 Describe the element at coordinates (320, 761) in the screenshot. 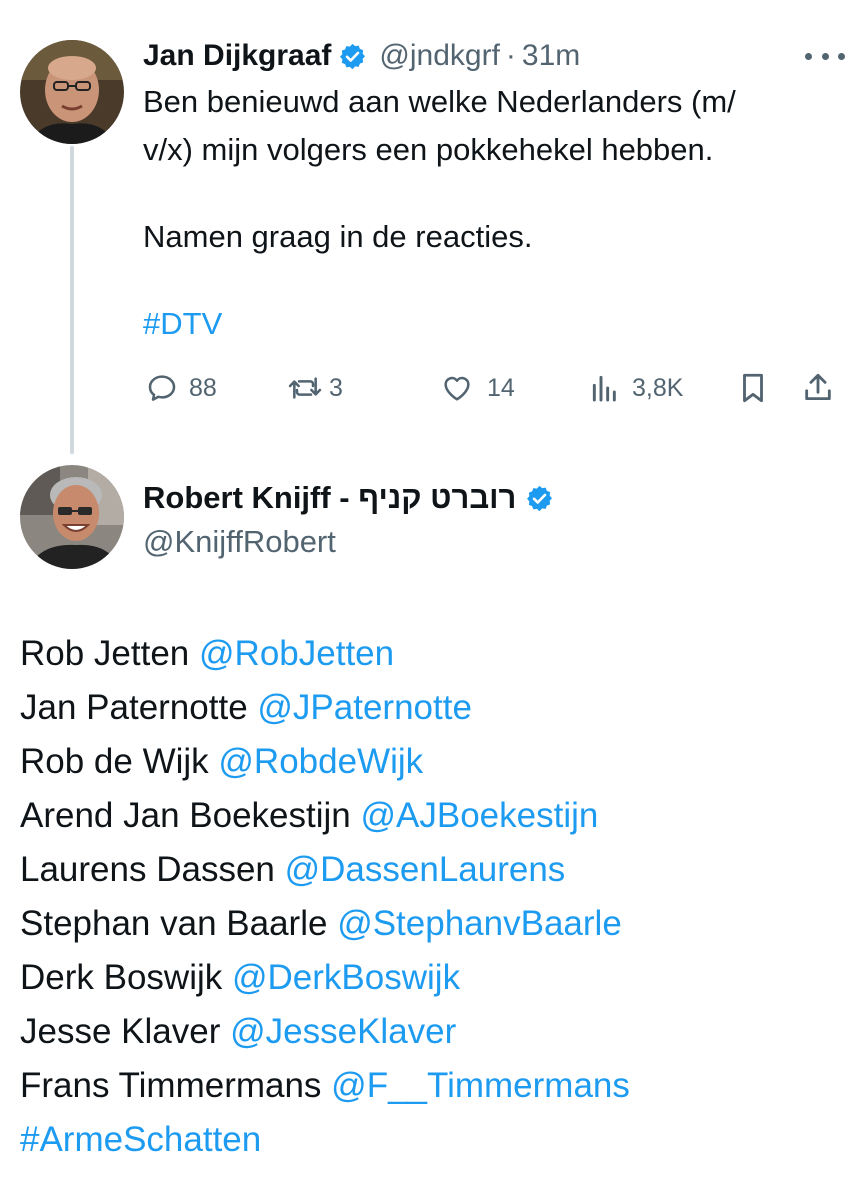

I see `mention-link: @RobdeWijk` at that location.